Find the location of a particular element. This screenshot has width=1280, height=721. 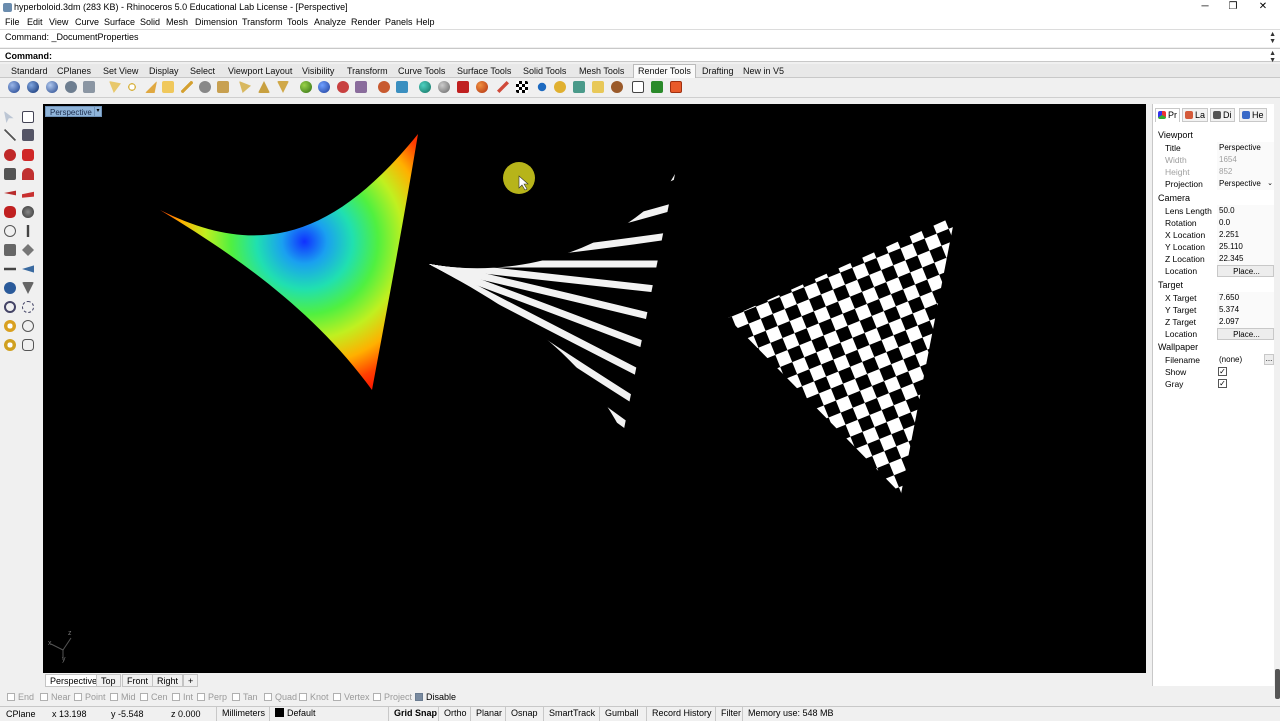

light-target-icon is located at coordinates (283, 87).